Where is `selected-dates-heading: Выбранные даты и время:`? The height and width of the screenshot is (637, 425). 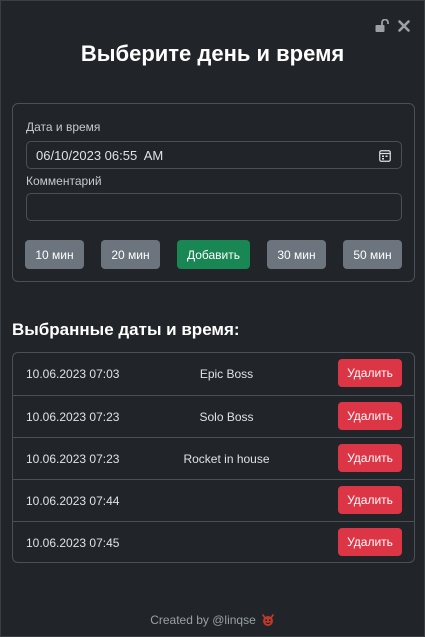 selected-dates-heading: Выбранные даты и время: is located at coordinates (126, 329).